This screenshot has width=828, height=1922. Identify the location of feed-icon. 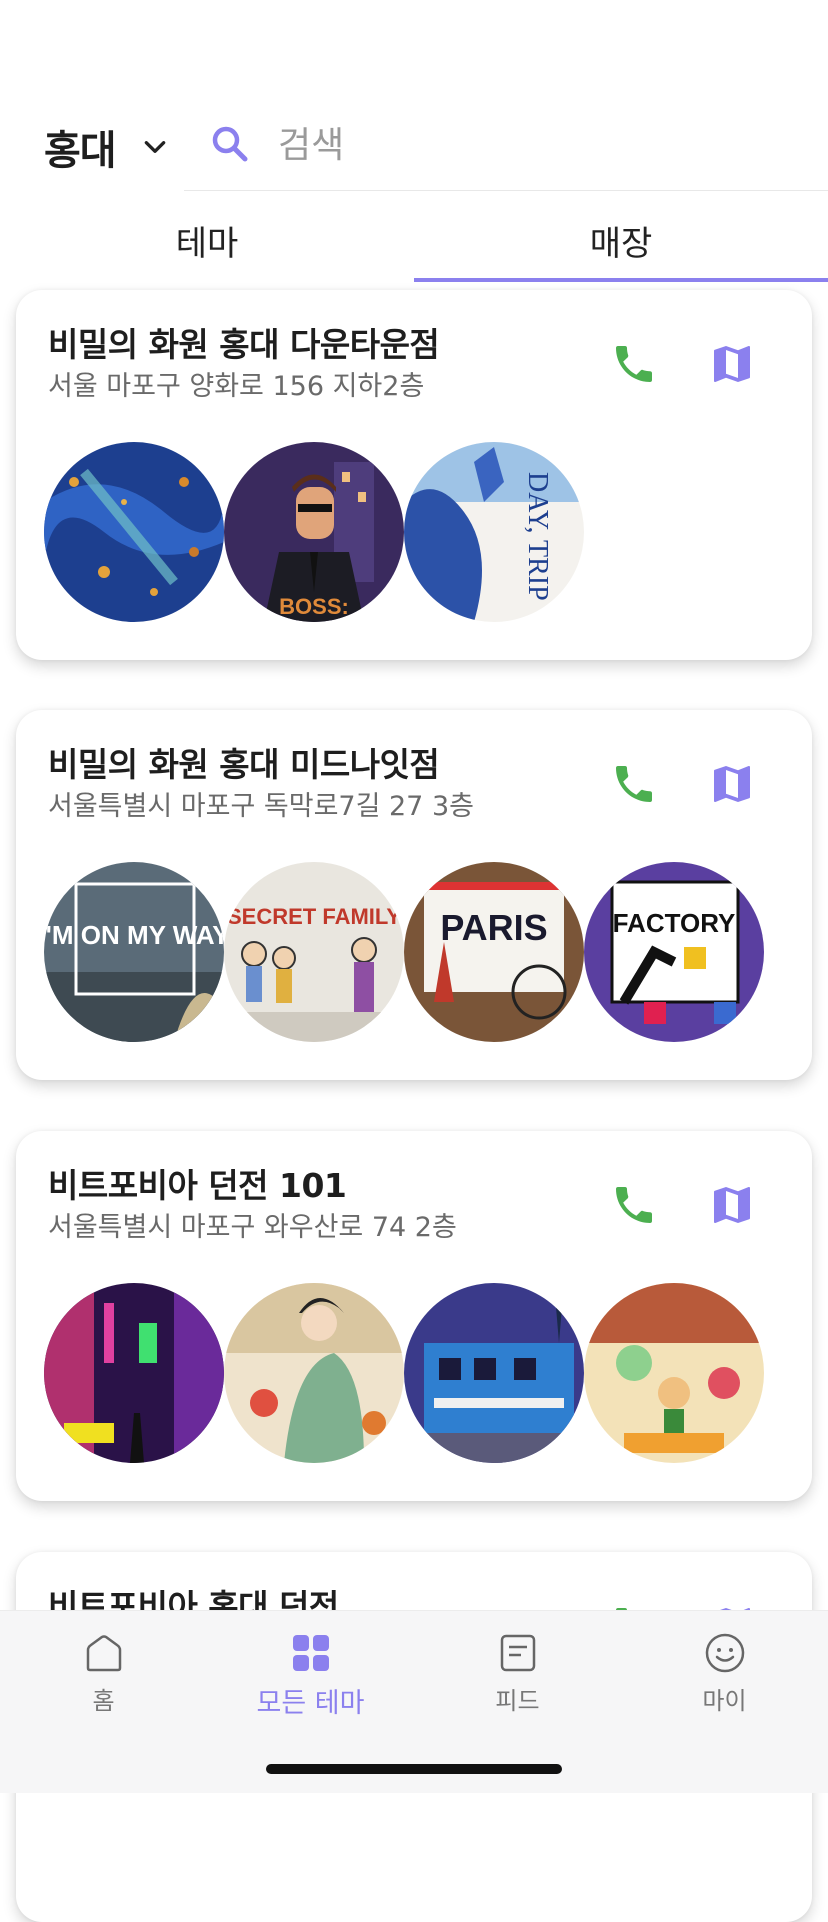
(517, 1653).